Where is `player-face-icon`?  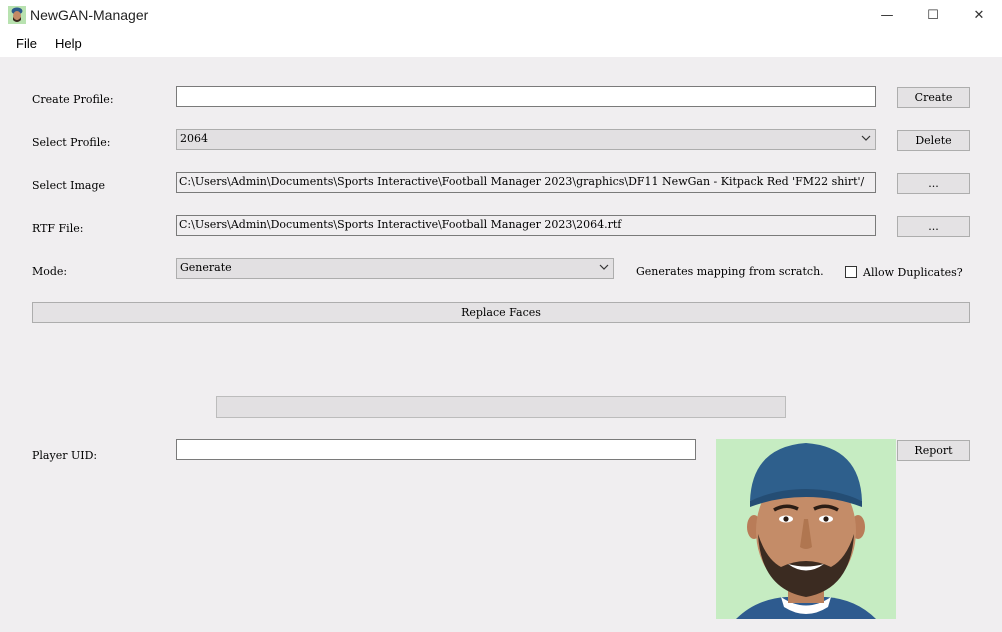
player-face-icon is located at coordinates (806, 529).